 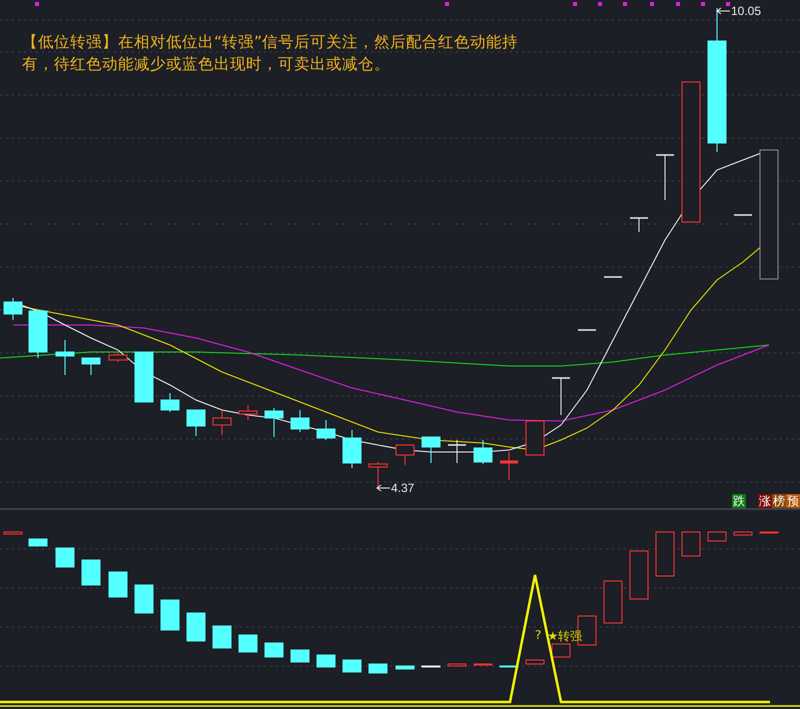 I want to click on indicator-badge: 榜, so click(x=779, y=501).